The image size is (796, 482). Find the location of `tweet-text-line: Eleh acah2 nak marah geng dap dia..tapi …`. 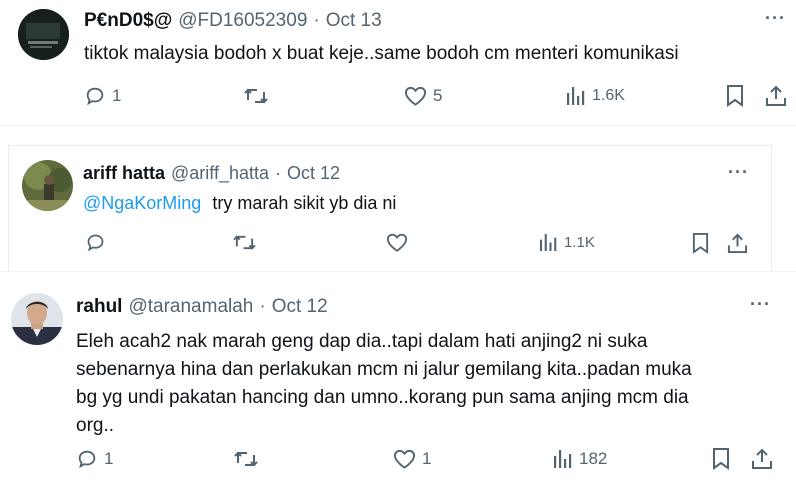

tweet-text-line: Eleh acah2 nak marah geng dap dia..tapi … is located at coordinates (362, 341).